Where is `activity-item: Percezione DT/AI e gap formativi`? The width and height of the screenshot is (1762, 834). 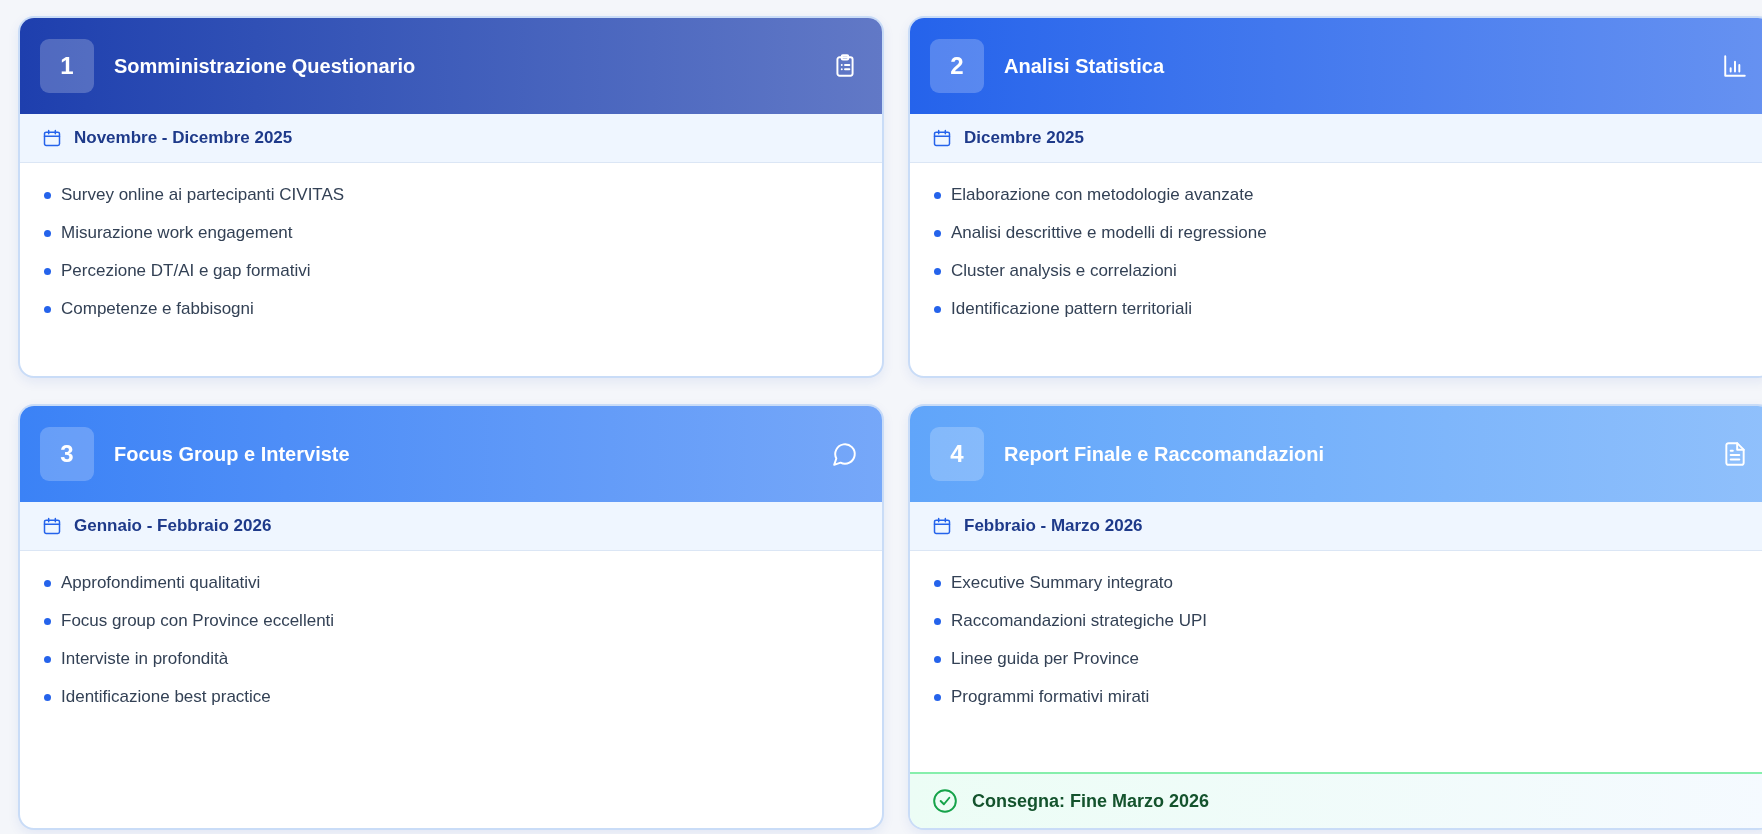 activity-item: Percezione DT/AI e gap formativi is located at coordinates (186, 271).